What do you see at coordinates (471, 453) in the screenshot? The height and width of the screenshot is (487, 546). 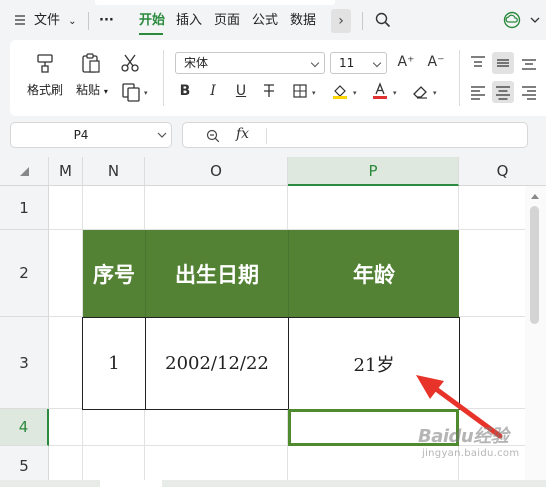 I see `watermark-url: jingyan.baidu.com` at bounding box center [471, 453].